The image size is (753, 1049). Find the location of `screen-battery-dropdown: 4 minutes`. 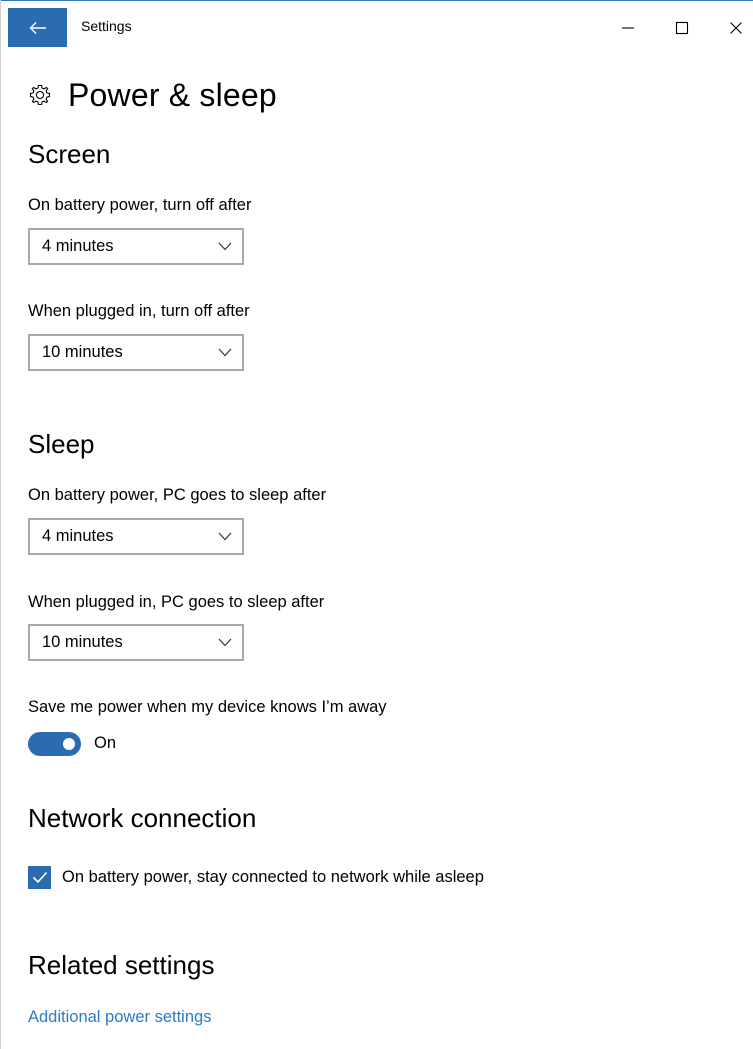

screen-battery-dropdown: 4 minutes is located at coordinates (136, 246).